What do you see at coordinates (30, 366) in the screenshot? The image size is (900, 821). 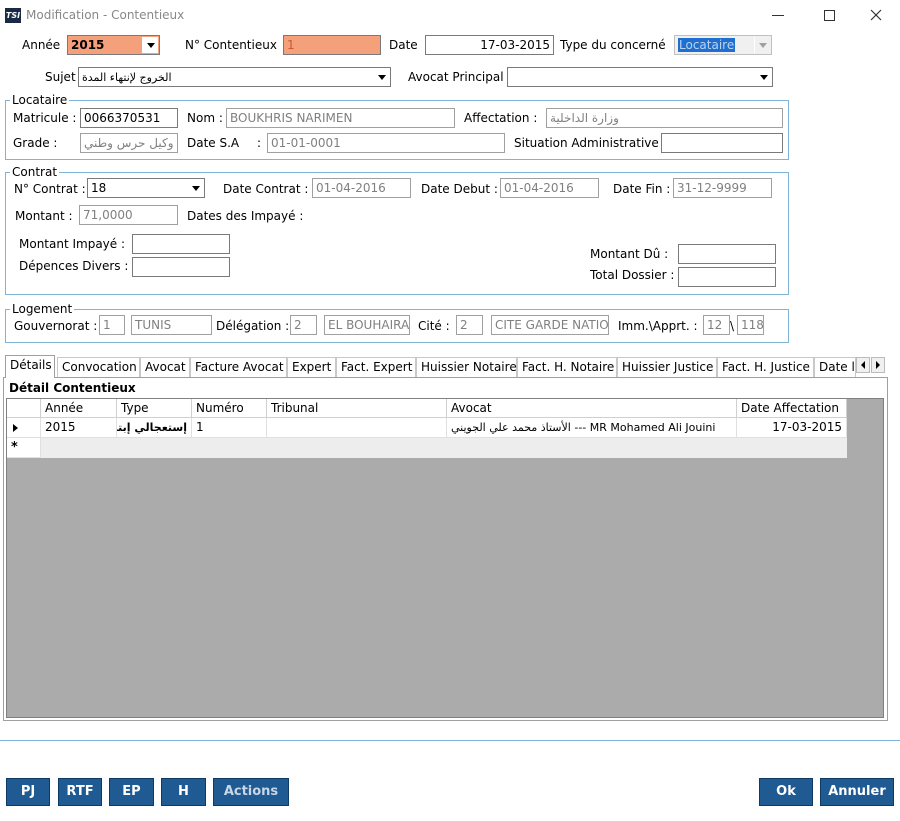 I see `tab-details: Détails` at bounding box center [30, 366].